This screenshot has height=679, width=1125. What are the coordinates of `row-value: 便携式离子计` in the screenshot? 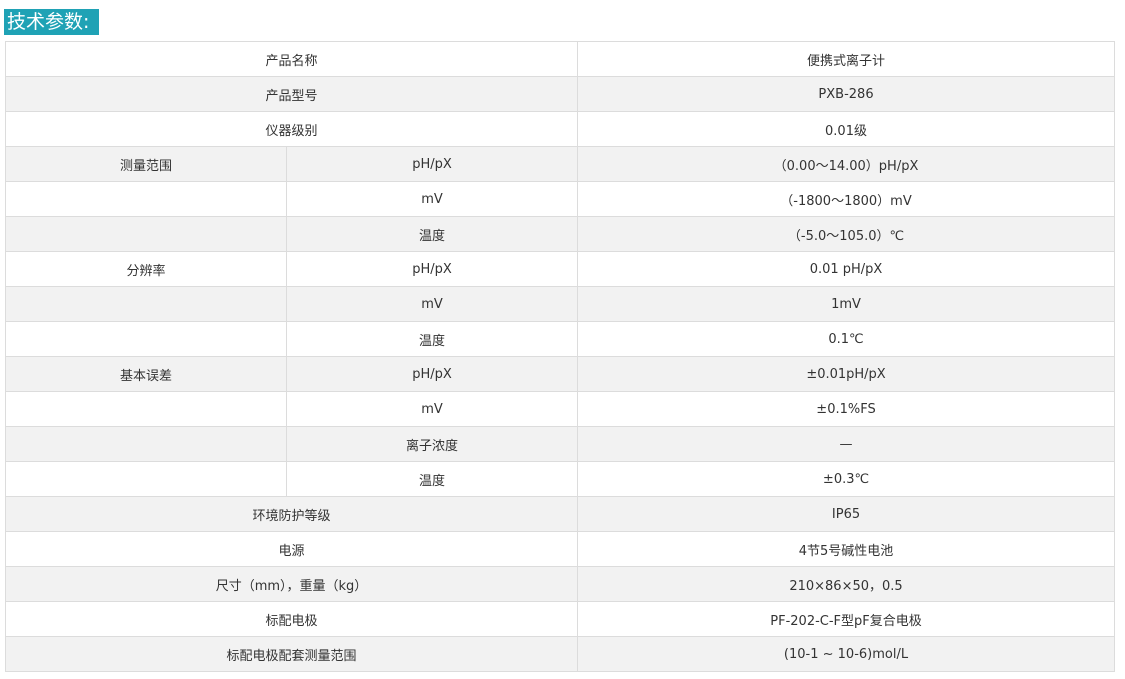 It's located at (846, 59).